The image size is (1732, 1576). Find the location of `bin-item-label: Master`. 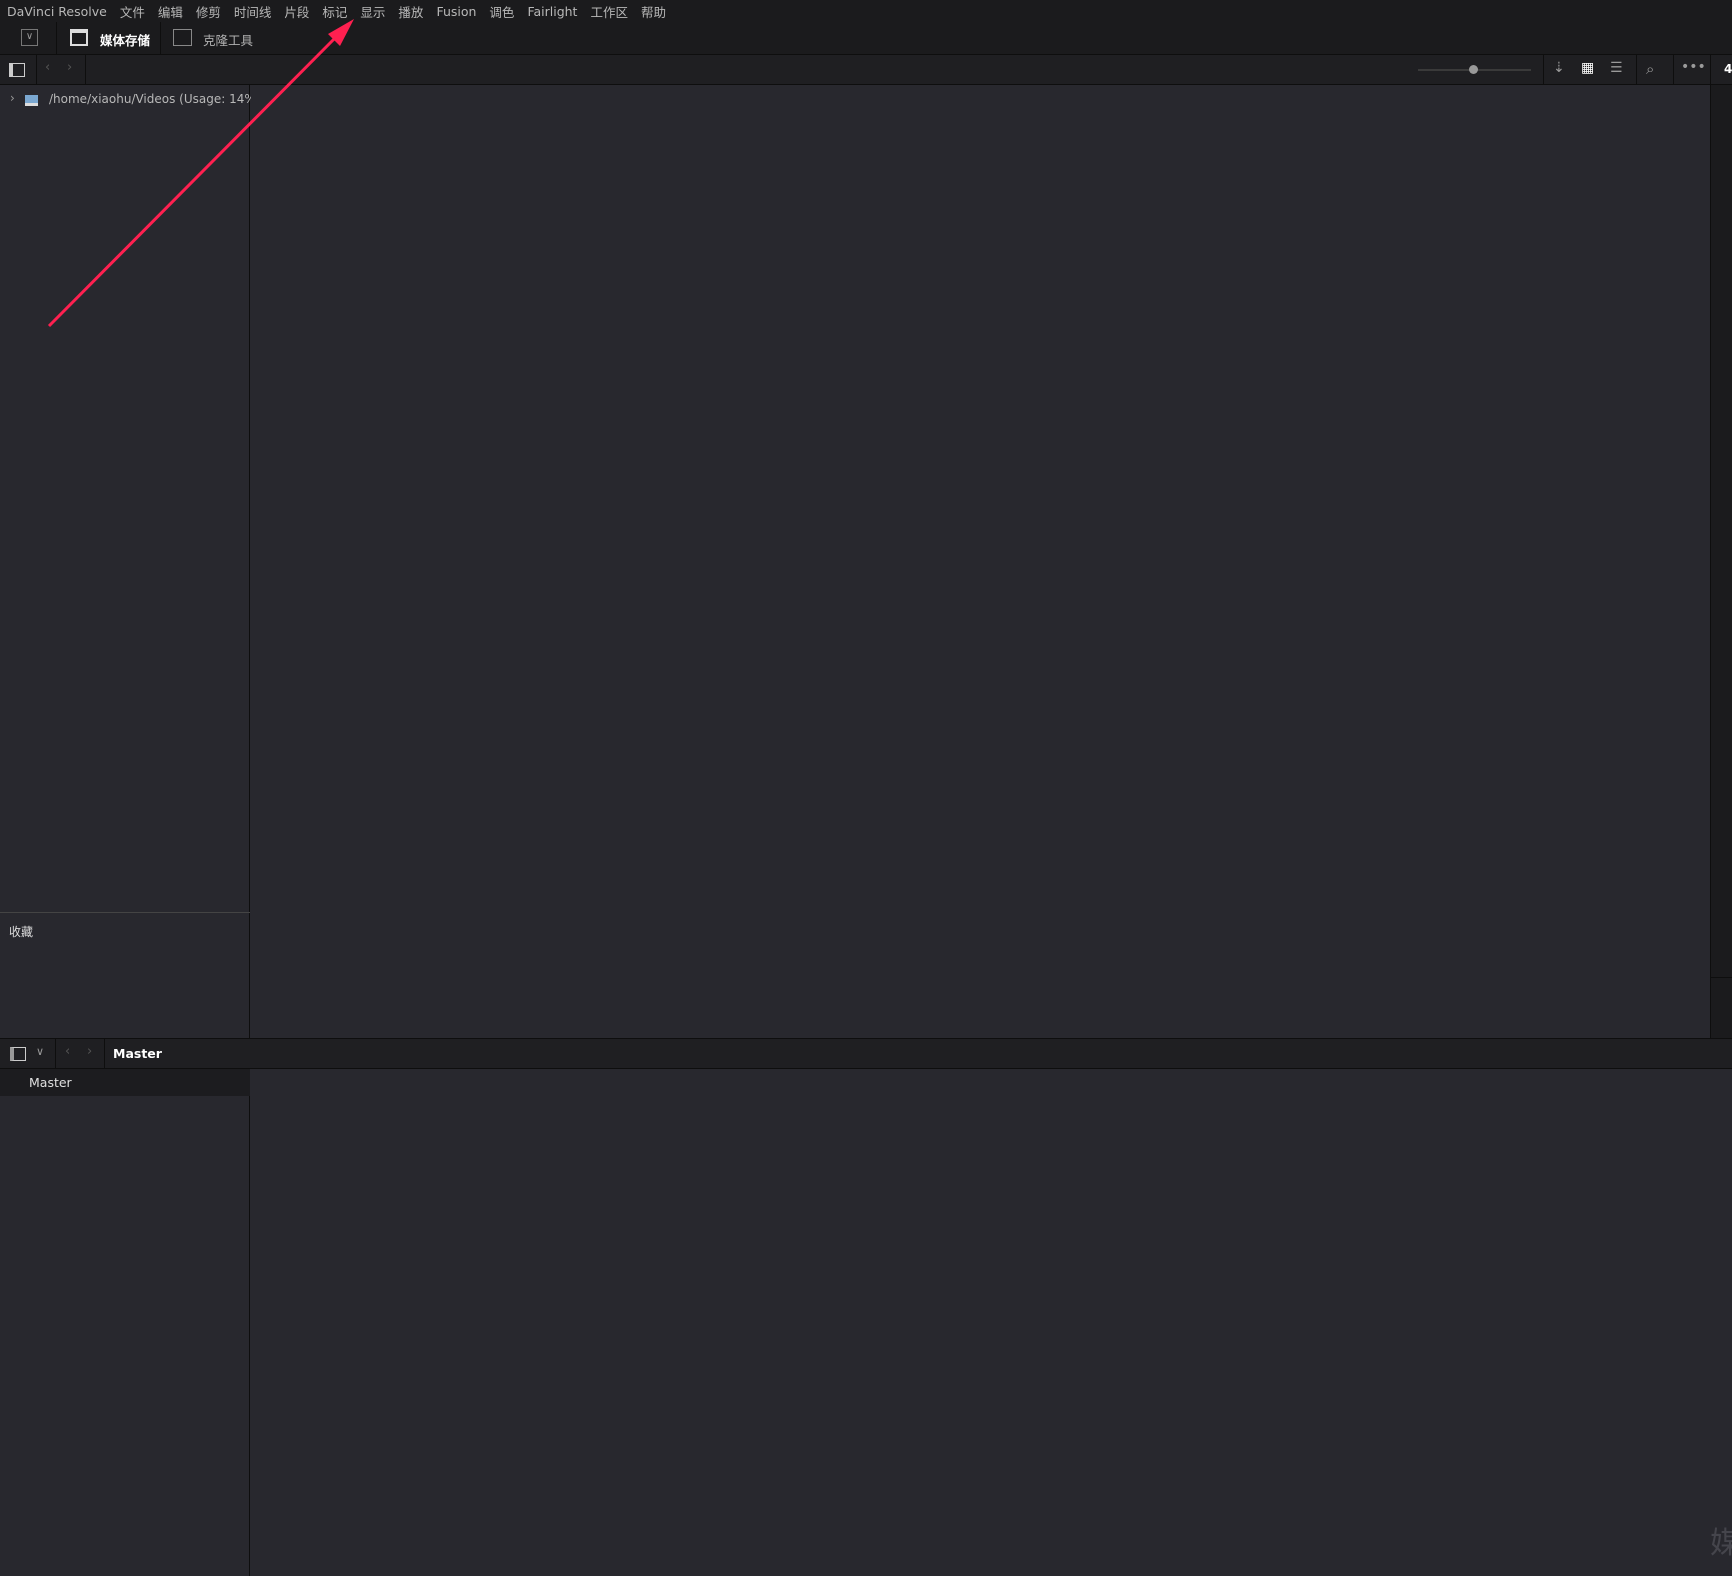

bin-item-label: Master is located at coordinates (50, 1082).